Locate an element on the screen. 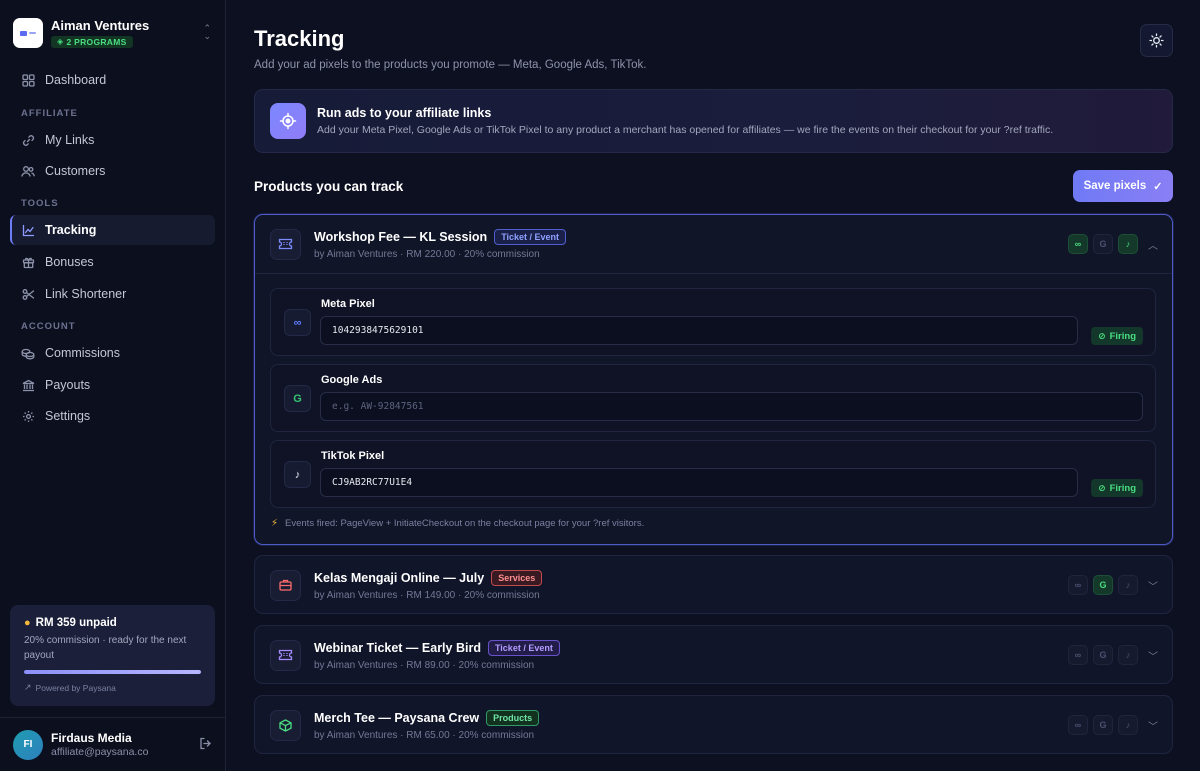  link-icon is located at coordinates (28, 140).